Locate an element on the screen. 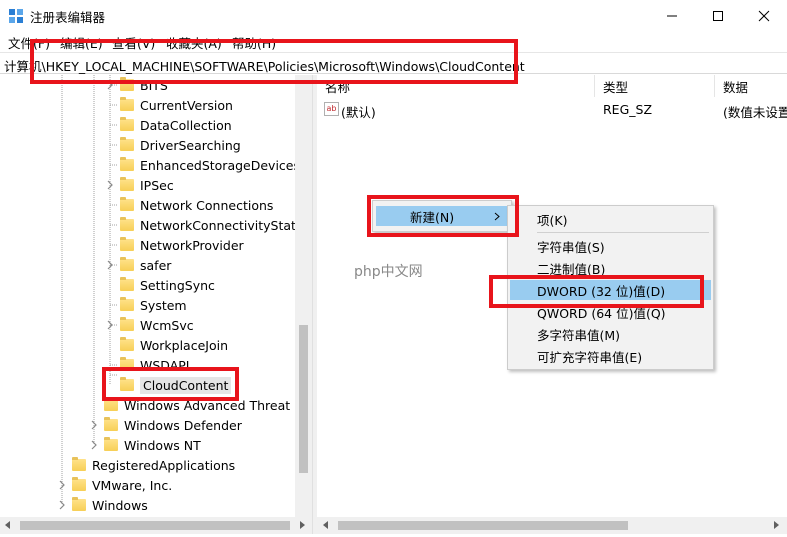 The image size is (787, 537). value-name: (默认) is located at coordinates (358, 112).